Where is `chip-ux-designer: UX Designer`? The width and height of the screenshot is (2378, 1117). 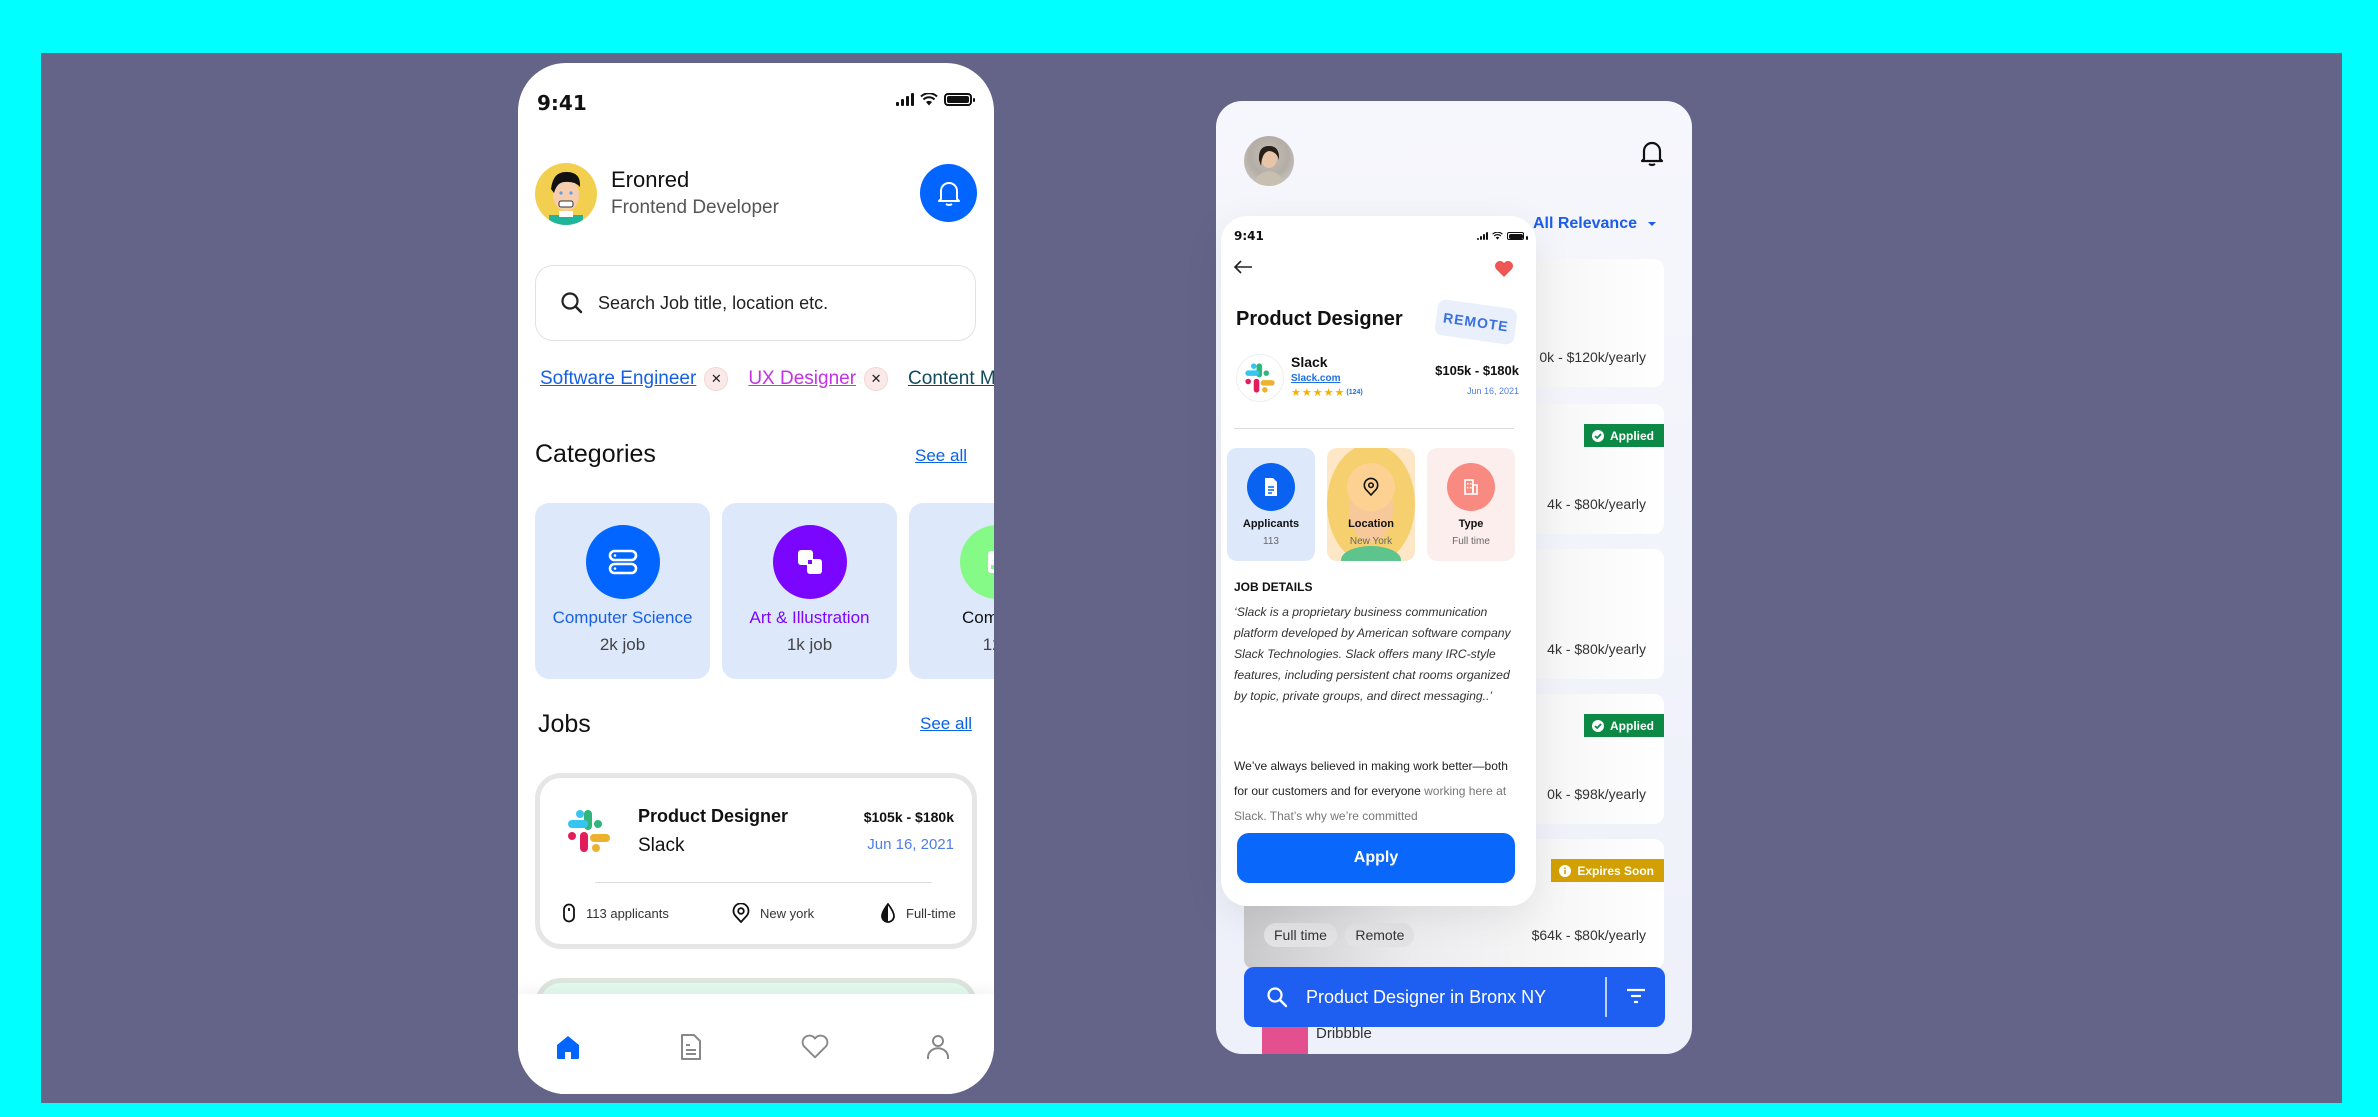 chip-ux-designer: UX Designer is located at coordinates (802, 379).